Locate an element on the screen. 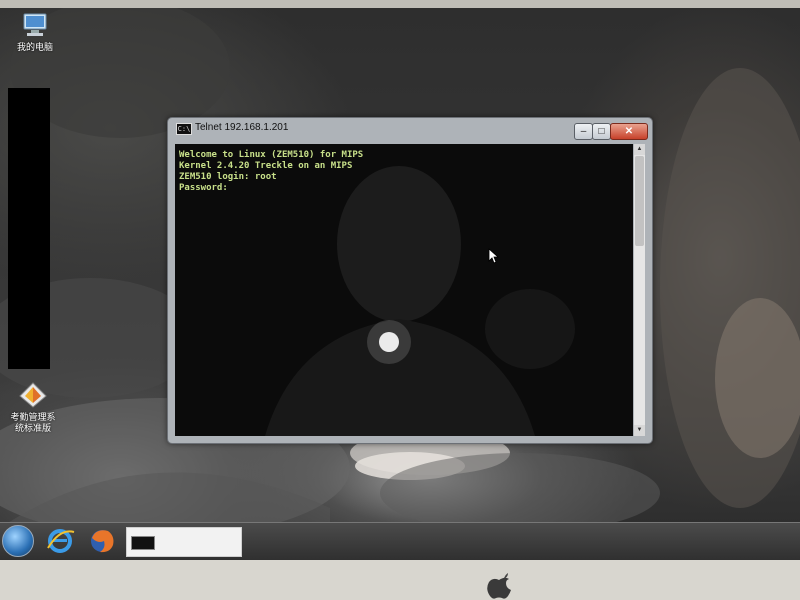 The image size is (800, 600). desktop-icon-attendance-system: 考勤管理系 统标准版 is located at coordinates (34, 408).